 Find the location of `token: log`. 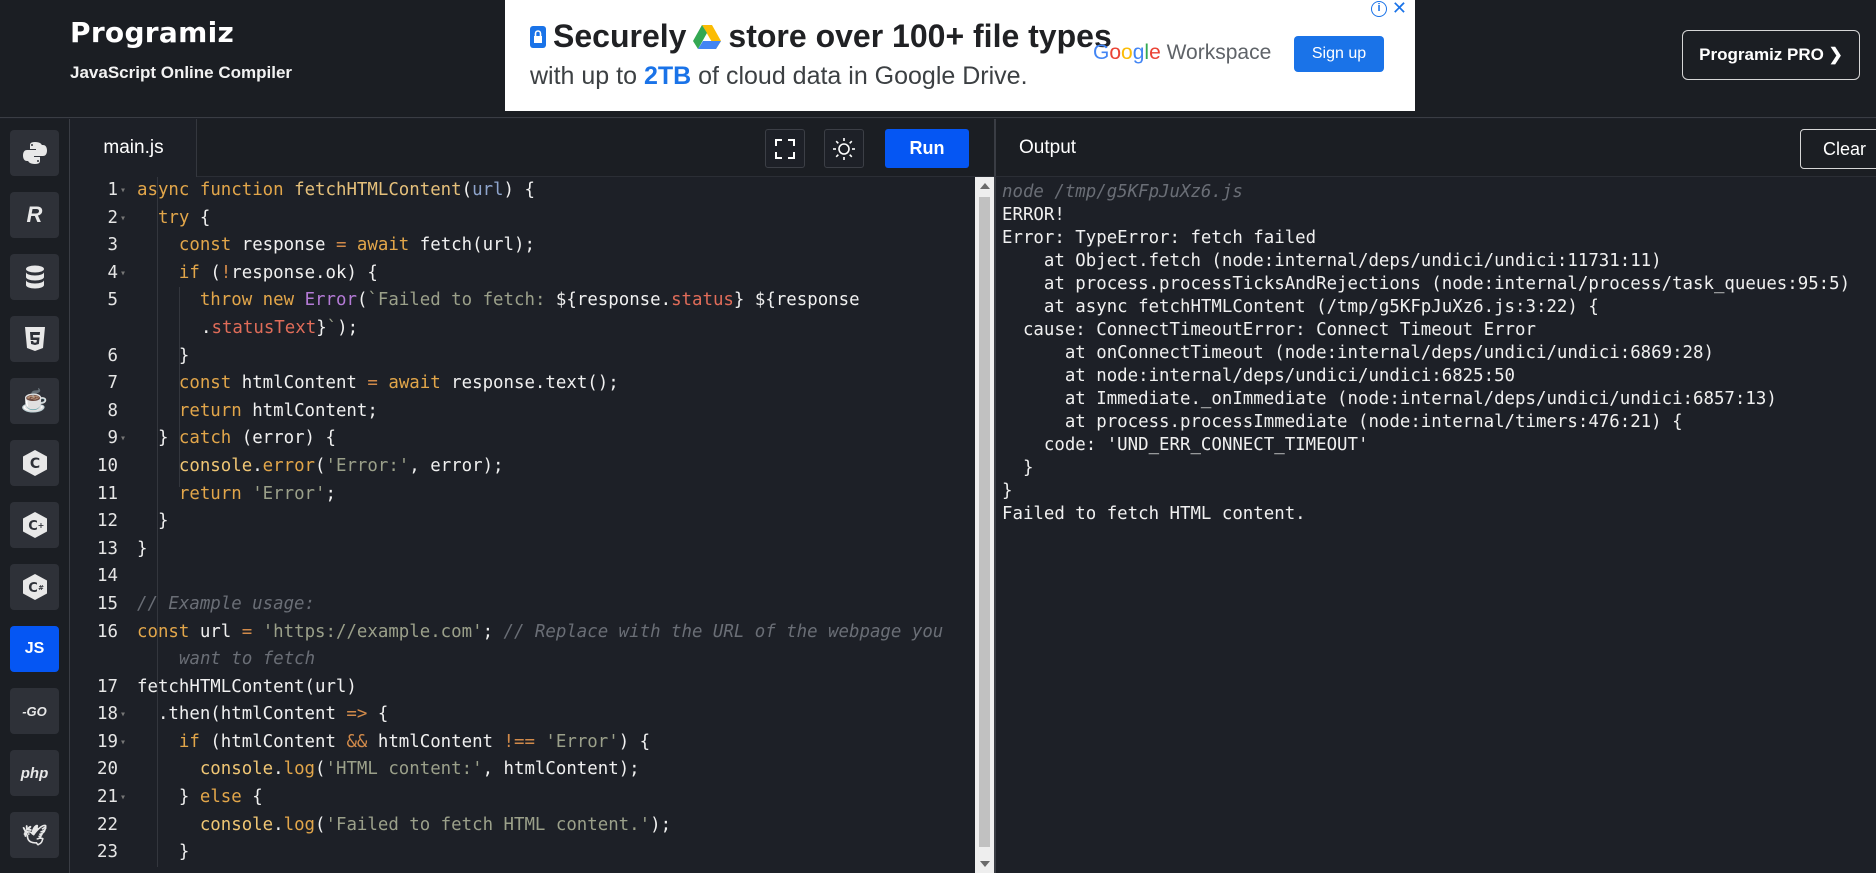

token: log is located at coordinates (299, 769).